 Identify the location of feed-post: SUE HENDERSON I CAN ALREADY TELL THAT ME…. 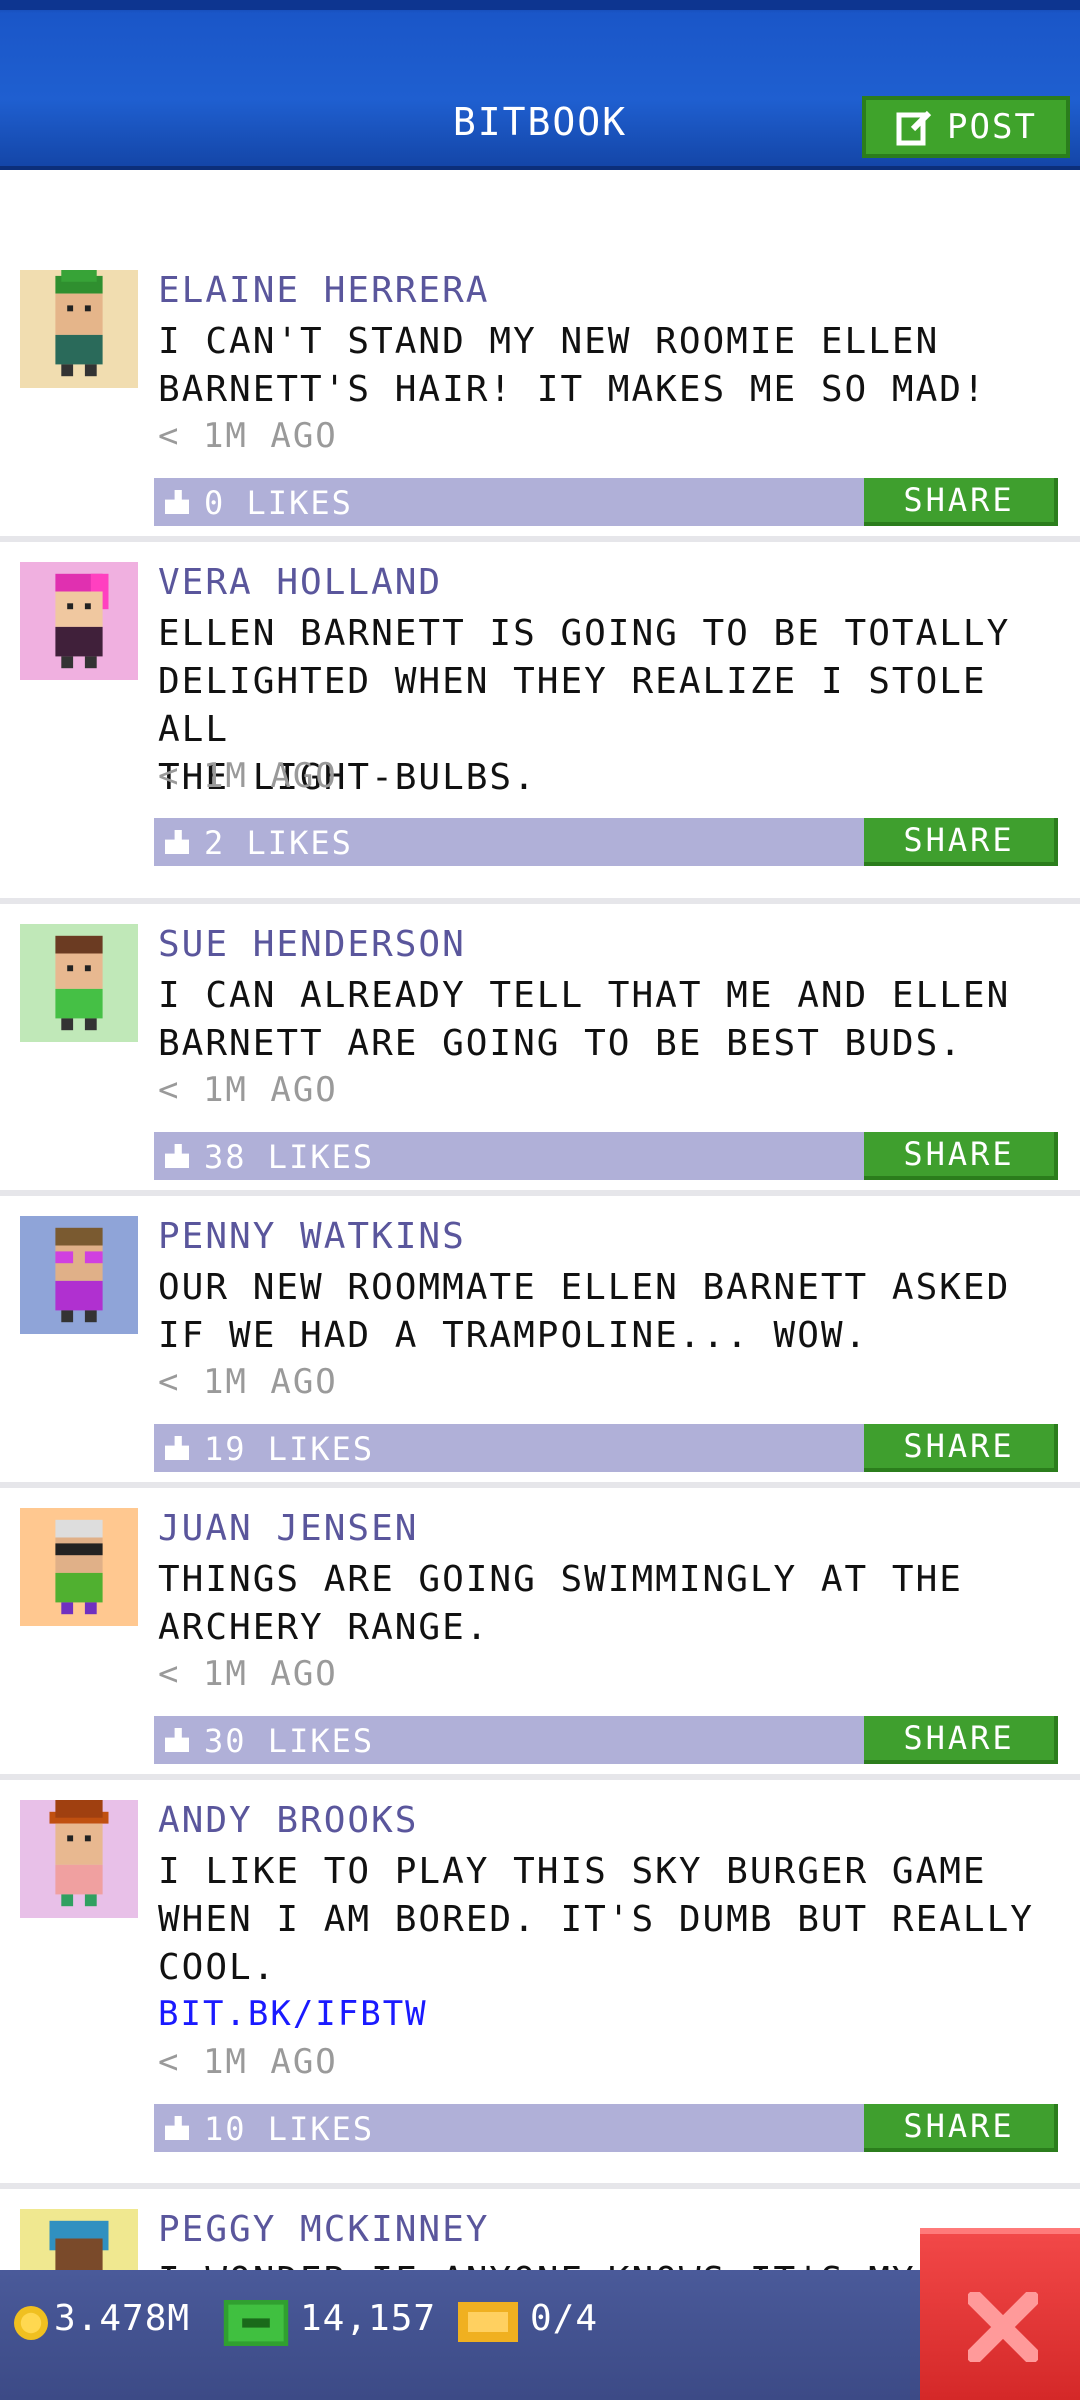
(540, 1060).